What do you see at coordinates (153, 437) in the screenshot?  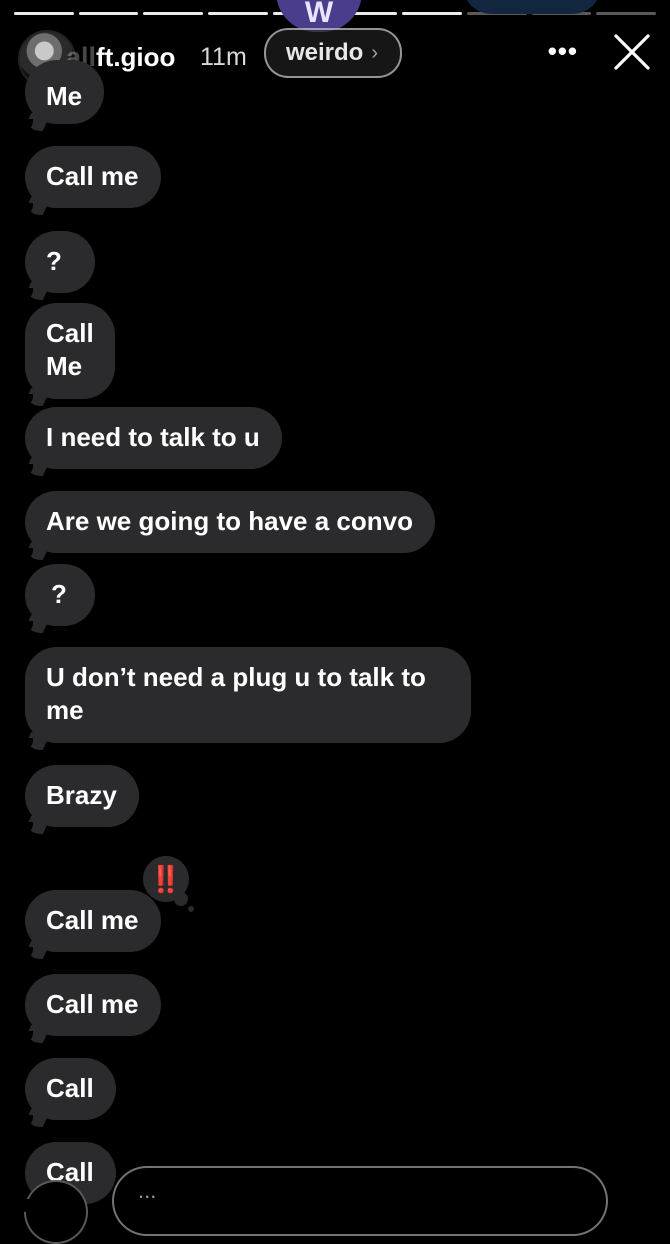 I see `message-text: I need to talk to u` at bounding box center [153, 437].